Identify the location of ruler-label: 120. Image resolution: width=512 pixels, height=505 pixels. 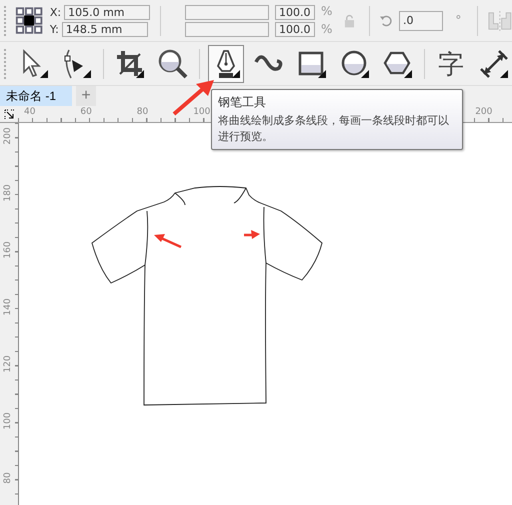
(8, 364).